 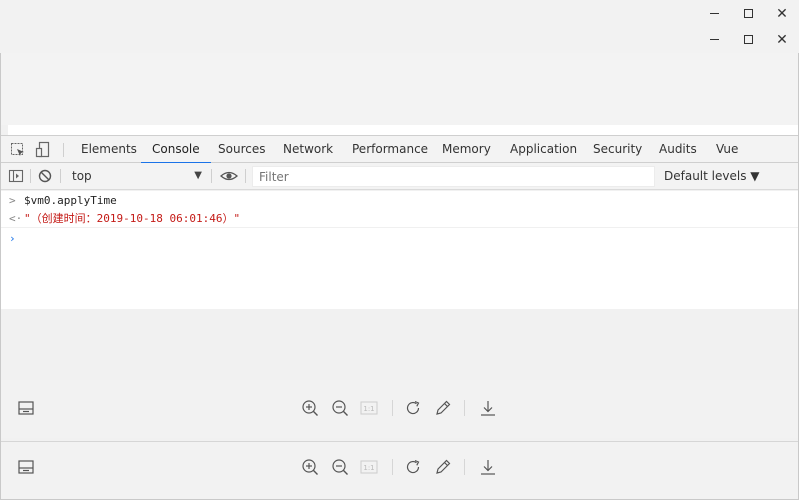 I want to click on console-result: "（创建时间：2019-10-18 06:01:46）", so click(x=132, y=218).